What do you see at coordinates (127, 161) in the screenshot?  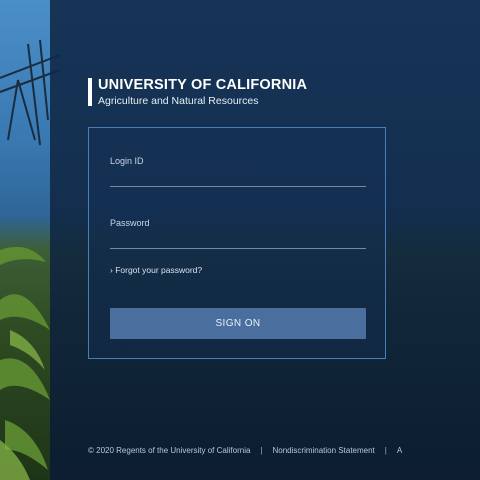 I see `login-id-label: Login ID` at bounding box center [127, 161].